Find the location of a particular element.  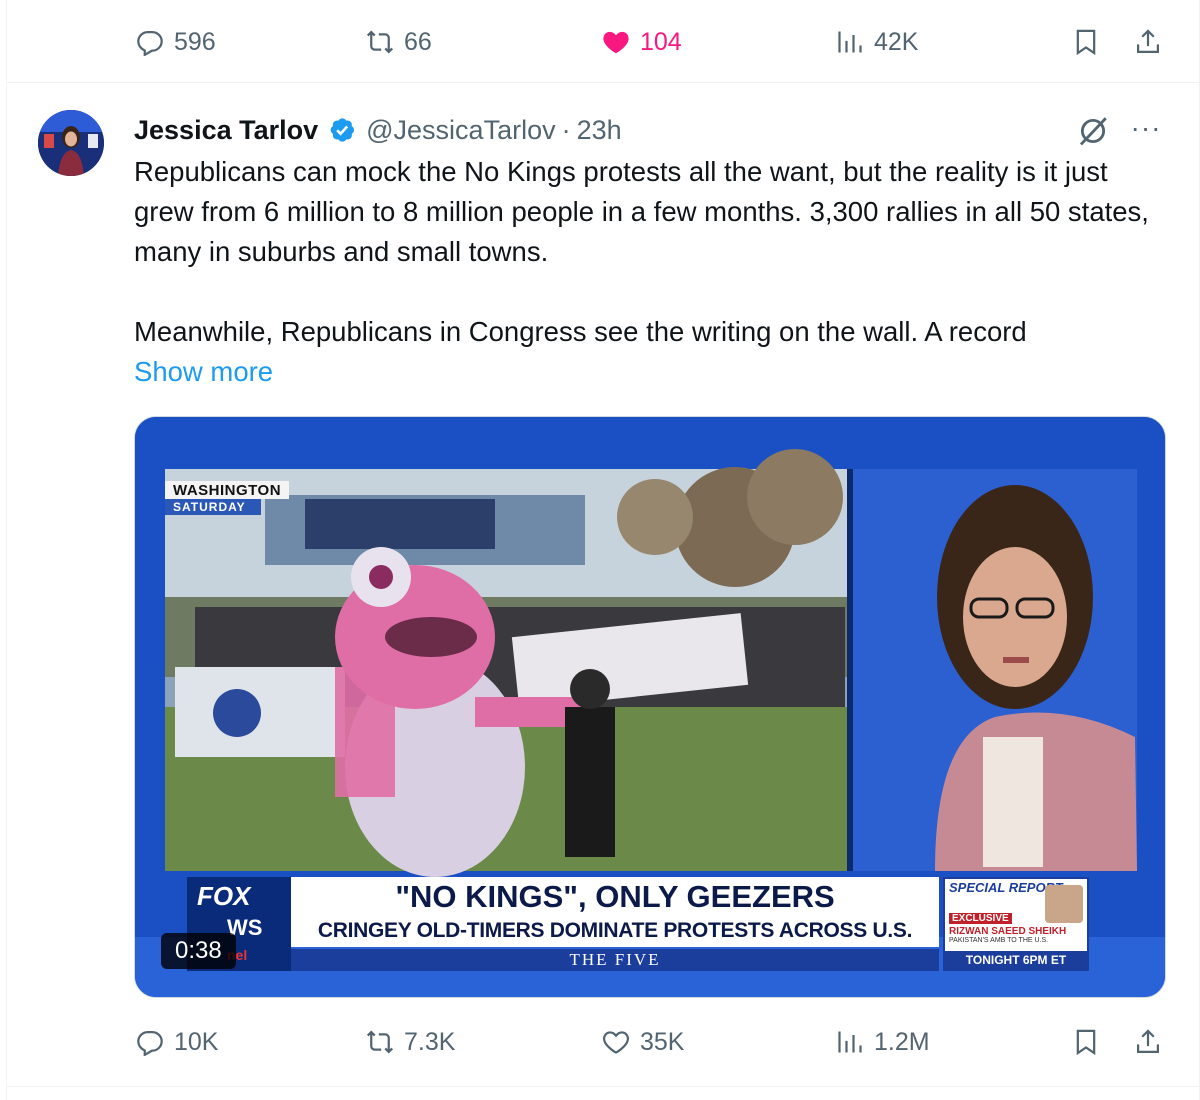

reply-count: 596 is located at coordinates (195, 41).